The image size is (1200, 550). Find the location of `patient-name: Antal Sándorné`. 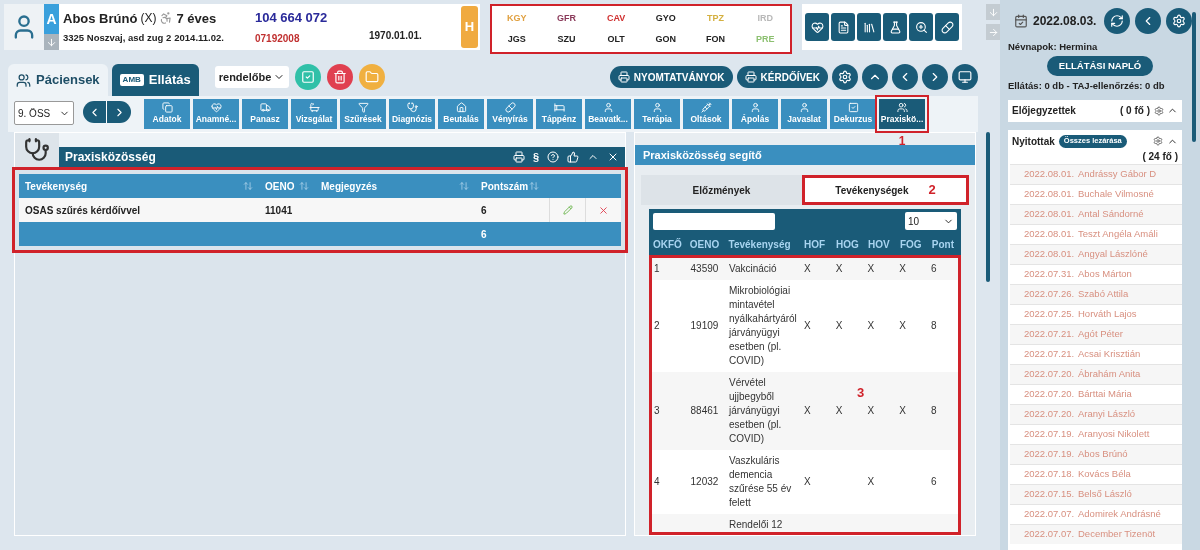

patient-name: Antal Sándorné is located at coordinates (1111, 214).